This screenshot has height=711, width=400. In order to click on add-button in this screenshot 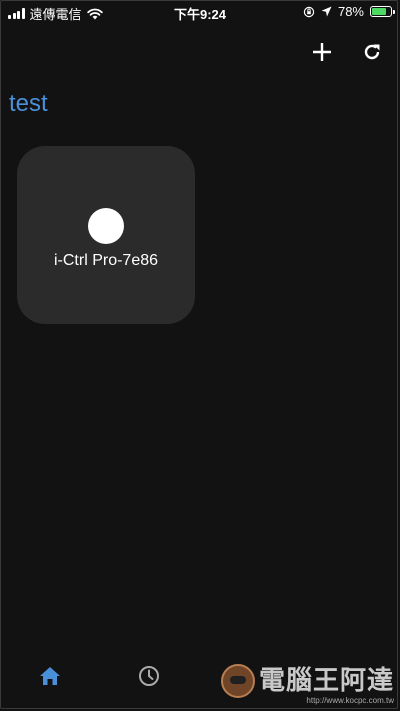, I will do `click(322, 52)`.